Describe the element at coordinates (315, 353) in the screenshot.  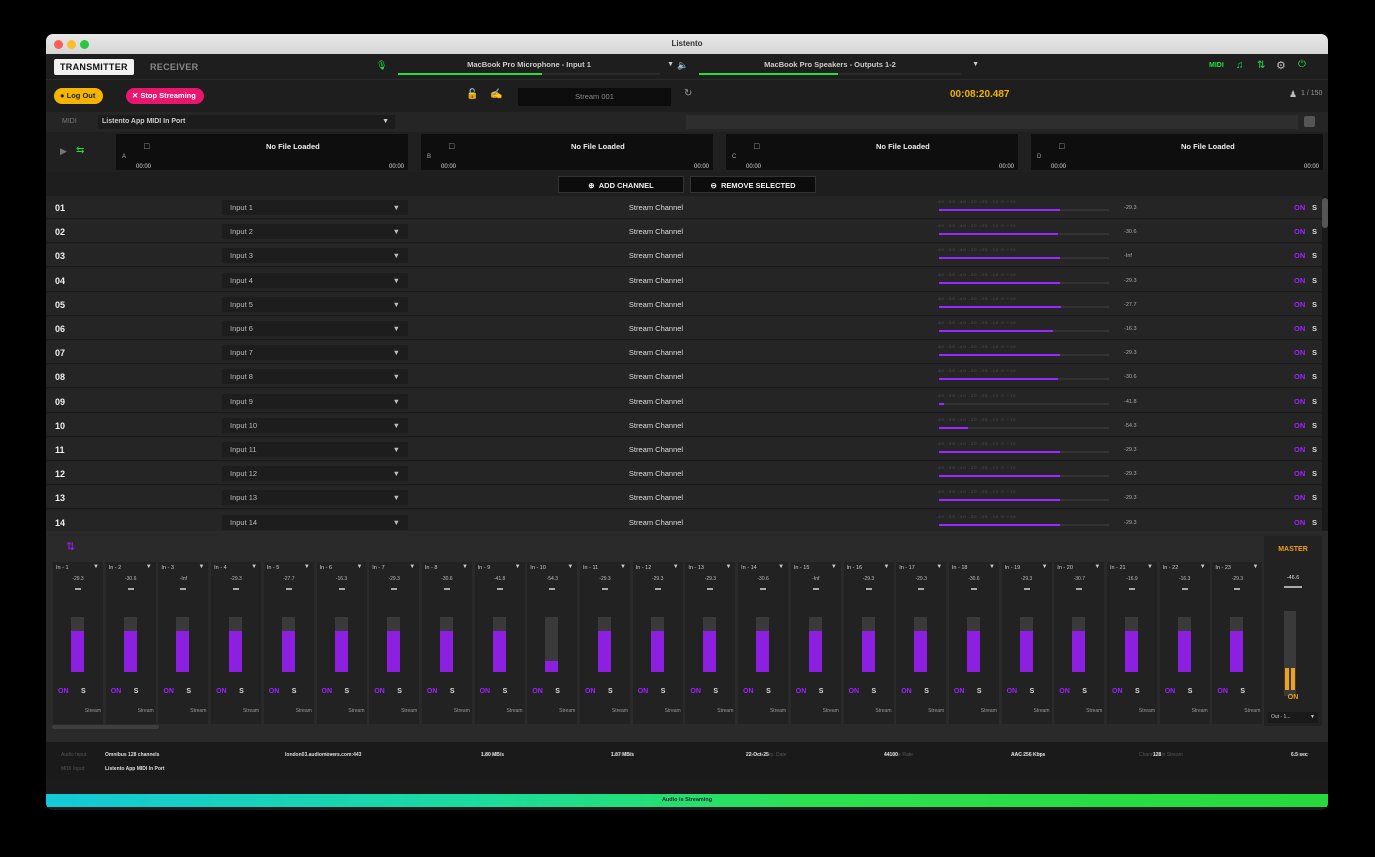
I see `channel-input-select: Input 7 ▼` at that location.